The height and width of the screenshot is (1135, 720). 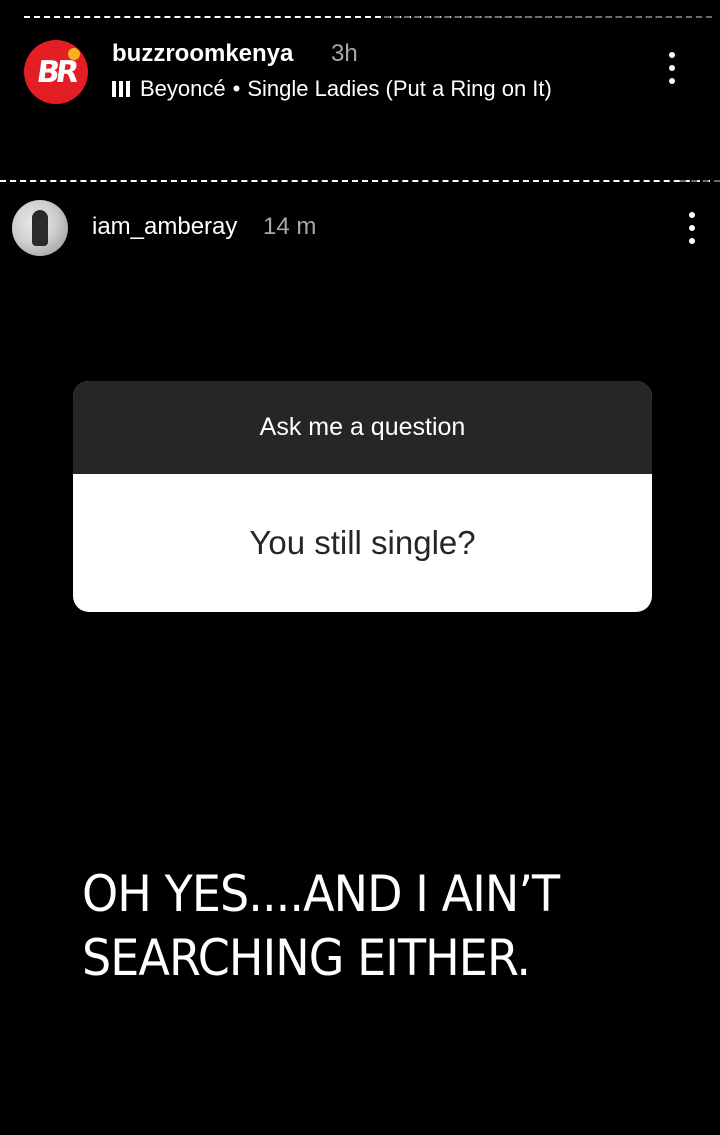 I want to click on music-song-title: Single Ladies (Put a Ring on It), so click(x=399, y=88).